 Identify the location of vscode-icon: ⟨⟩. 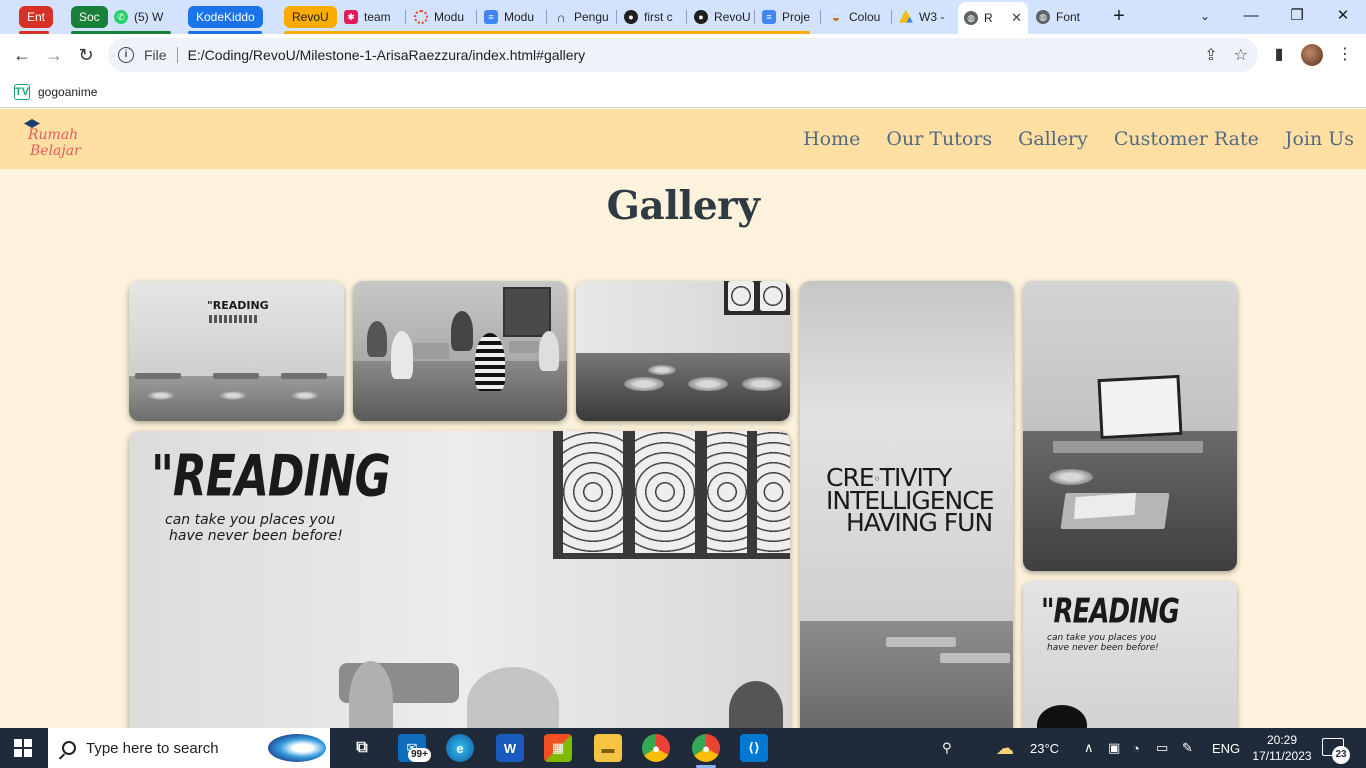
(754, 748).